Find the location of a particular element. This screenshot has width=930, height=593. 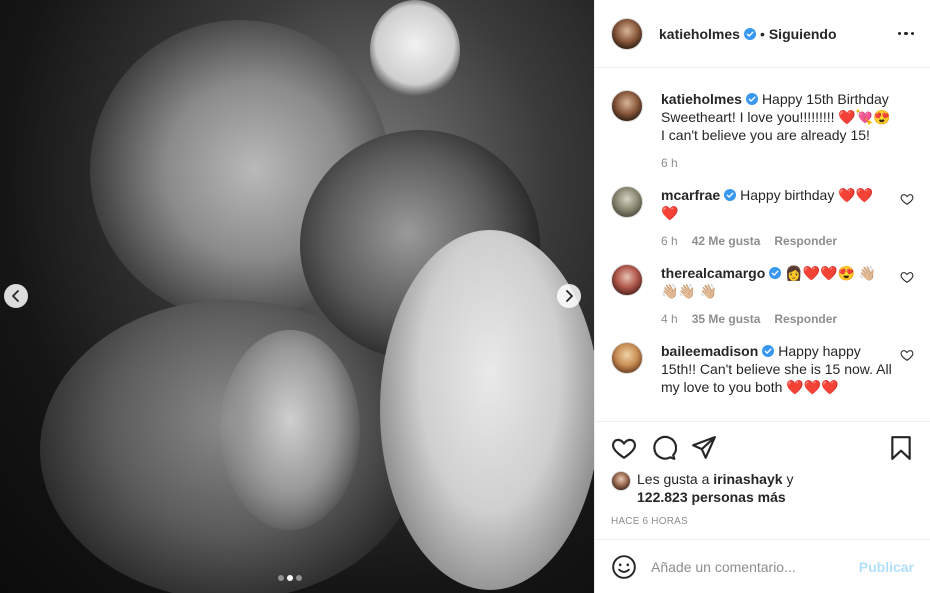

chevron-right-icon is located at coordinates (569, 296).